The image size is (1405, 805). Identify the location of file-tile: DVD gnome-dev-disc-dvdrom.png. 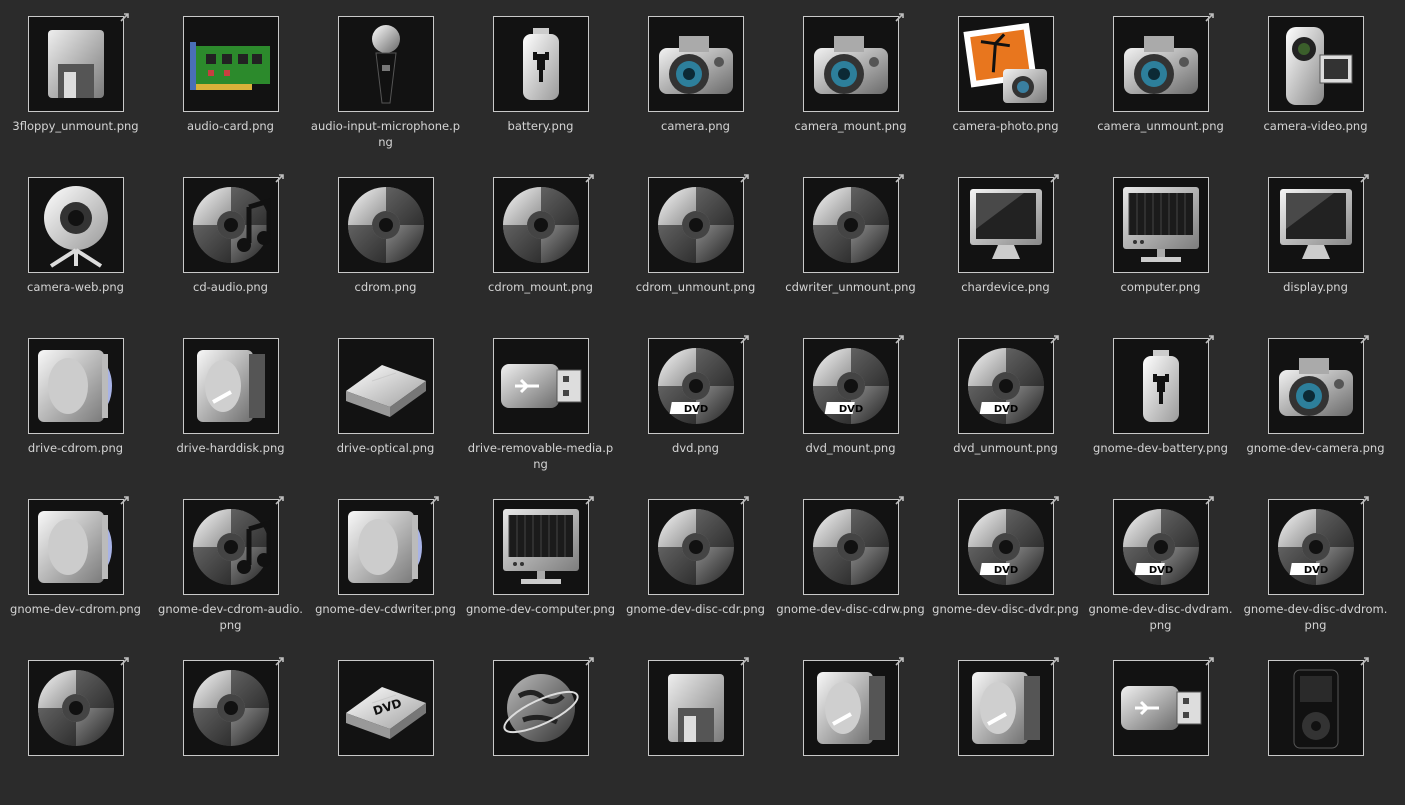
(1315, 563).